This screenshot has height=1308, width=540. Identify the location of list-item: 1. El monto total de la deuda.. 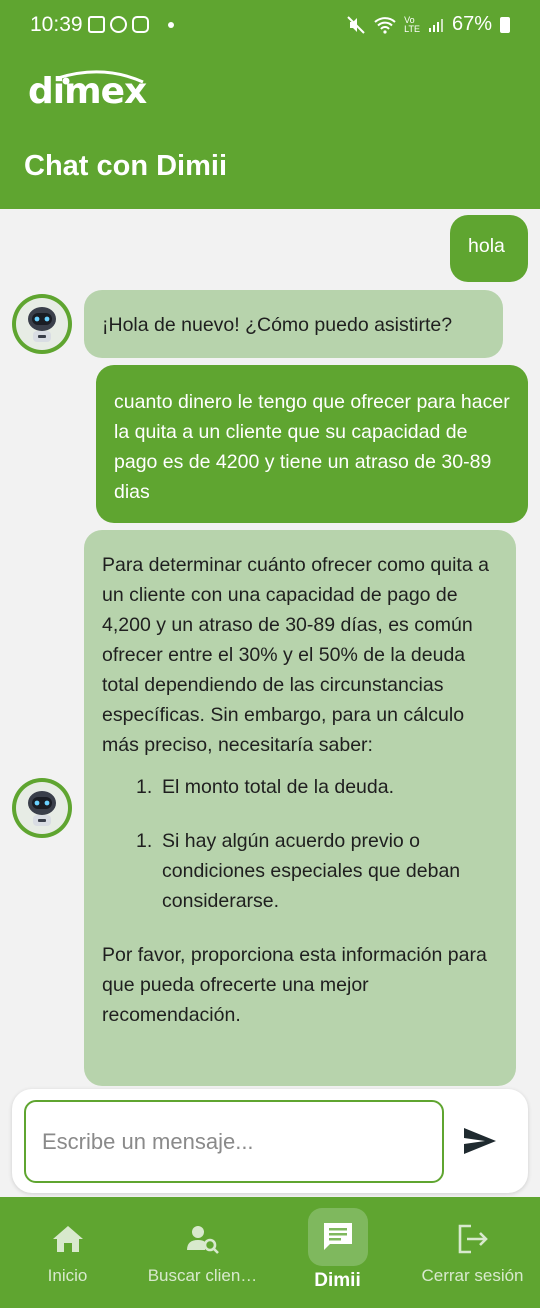
(317, 787).